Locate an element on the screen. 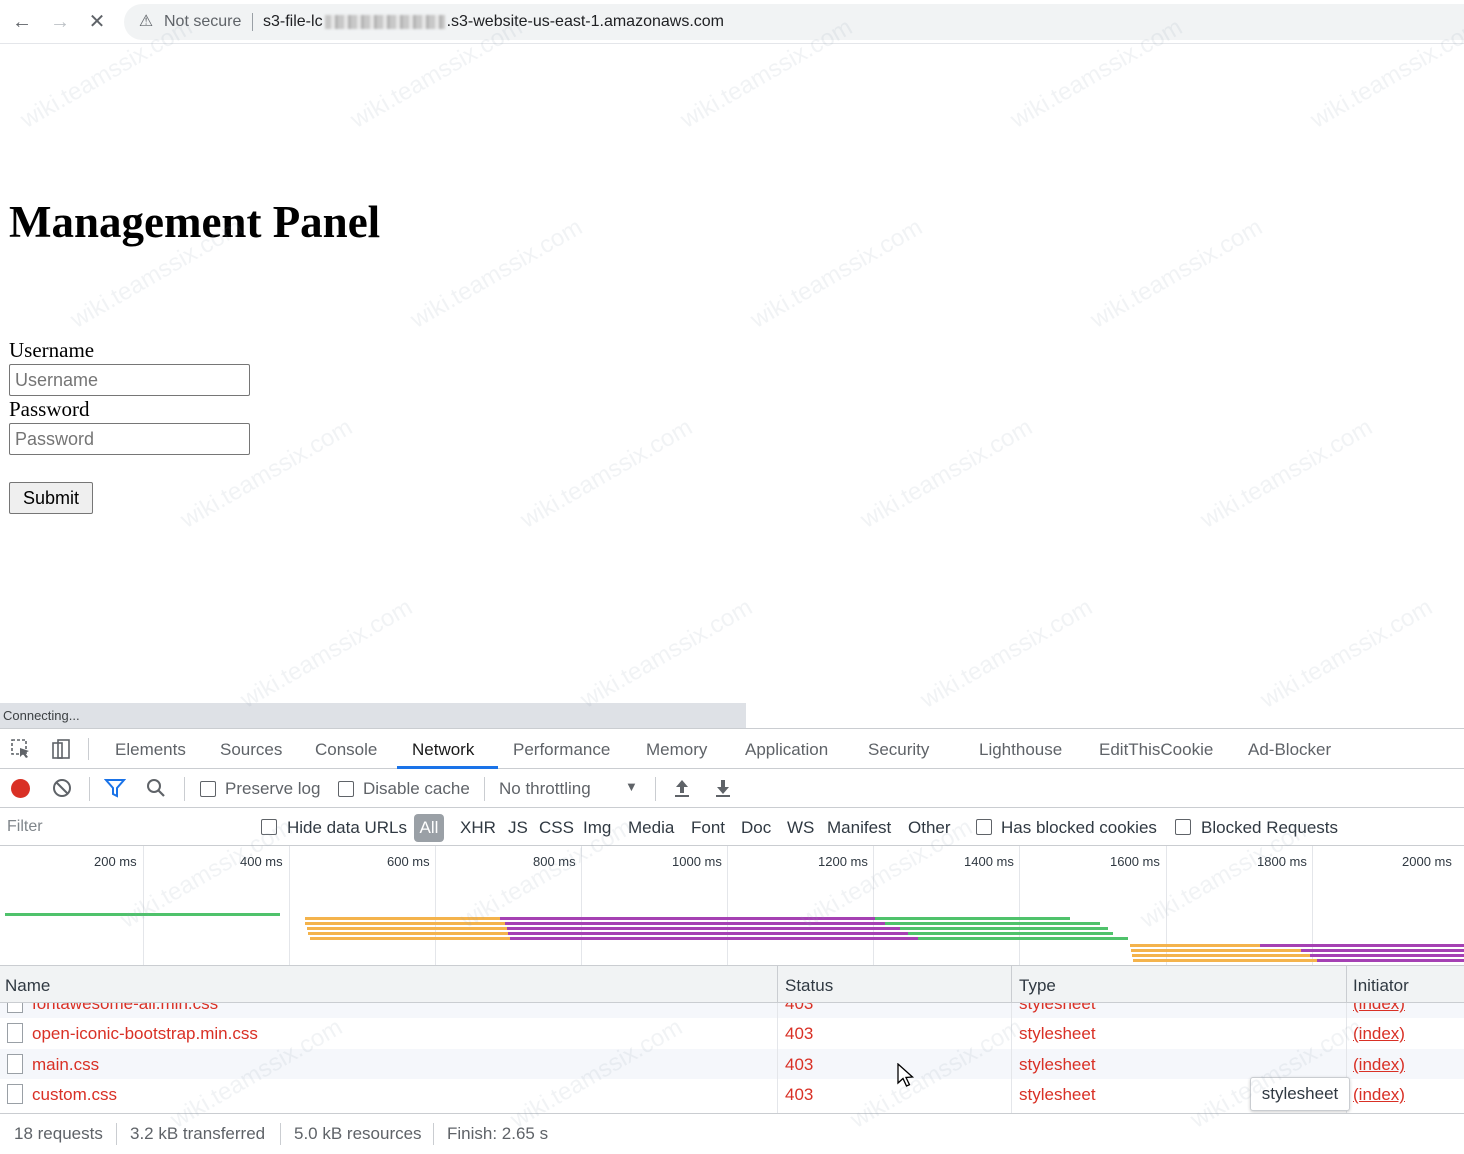  transferred-size: 3.2 kB transferred is located at coordinates (198, 1133).